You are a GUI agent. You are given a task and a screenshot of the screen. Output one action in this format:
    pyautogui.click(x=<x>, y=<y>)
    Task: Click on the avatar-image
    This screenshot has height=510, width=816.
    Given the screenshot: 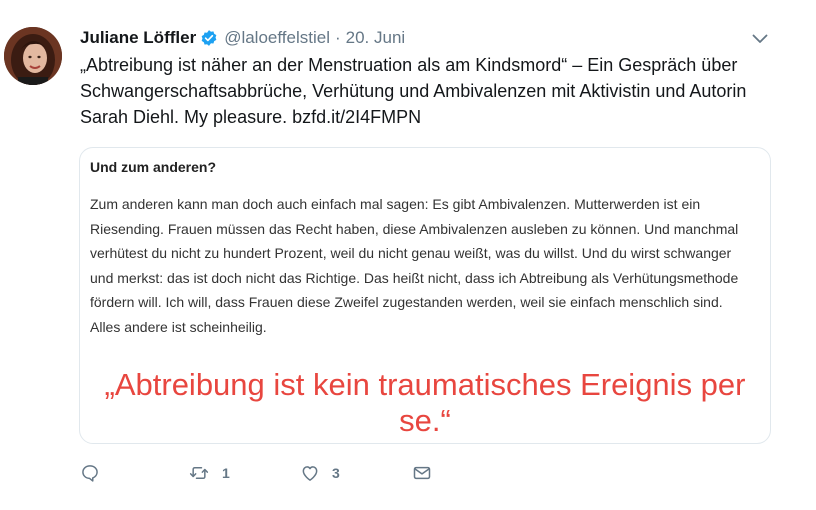 What is the action you would take?
    pyautogui.click(x=33, y=56)
    